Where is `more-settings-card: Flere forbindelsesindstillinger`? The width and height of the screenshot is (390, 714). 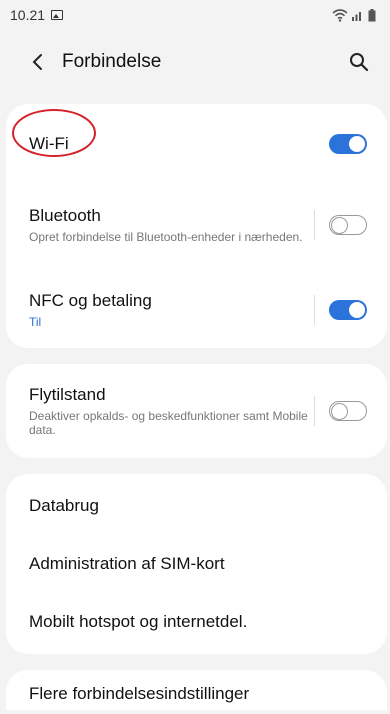
more-settings-card: Flere forbindelsesindstillinger is located at coordinates (196, 690).